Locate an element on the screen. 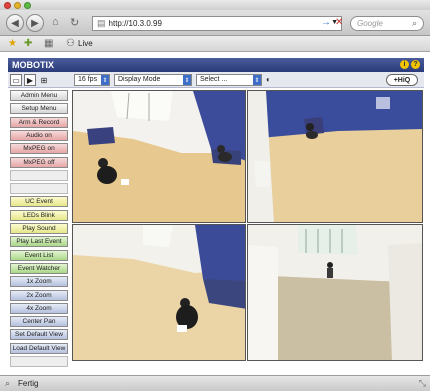 The width and height of the screenshot is (430, 391). browser-status-bar: ⌕ Fertig ⤡ is located at coordinates (215, 383).